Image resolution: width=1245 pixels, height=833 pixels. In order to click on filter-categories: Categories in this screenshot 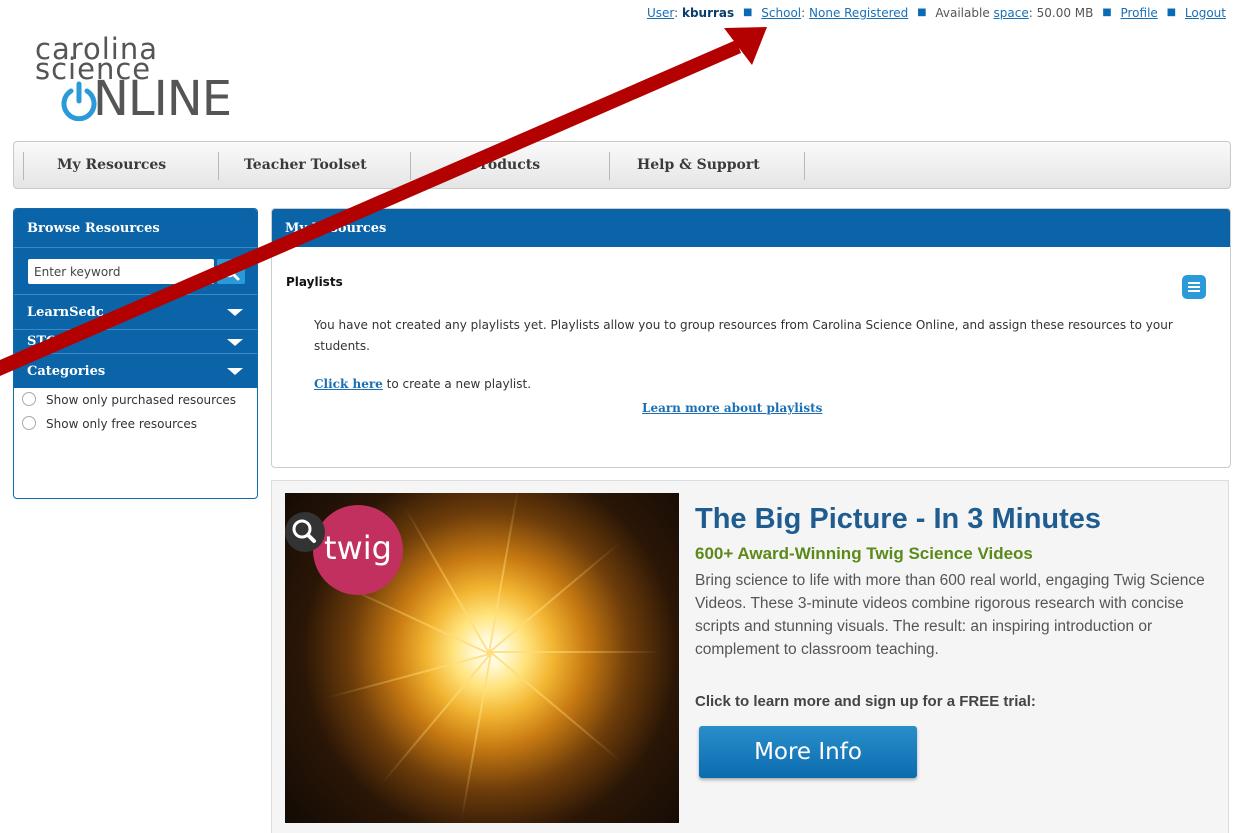, I will do `click(135, 370)`.